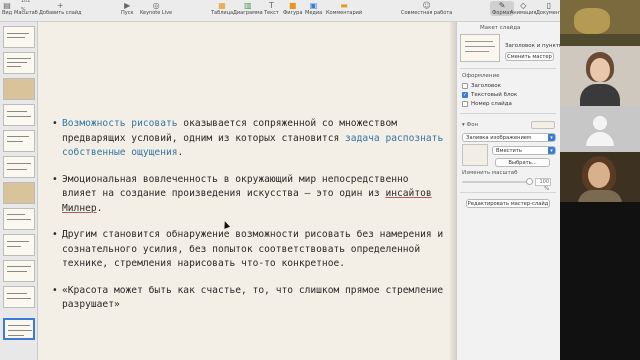 Image resolution: width=640 pixels, height=360 pixels. I want to click on slide-navigator, so click(19, 191).